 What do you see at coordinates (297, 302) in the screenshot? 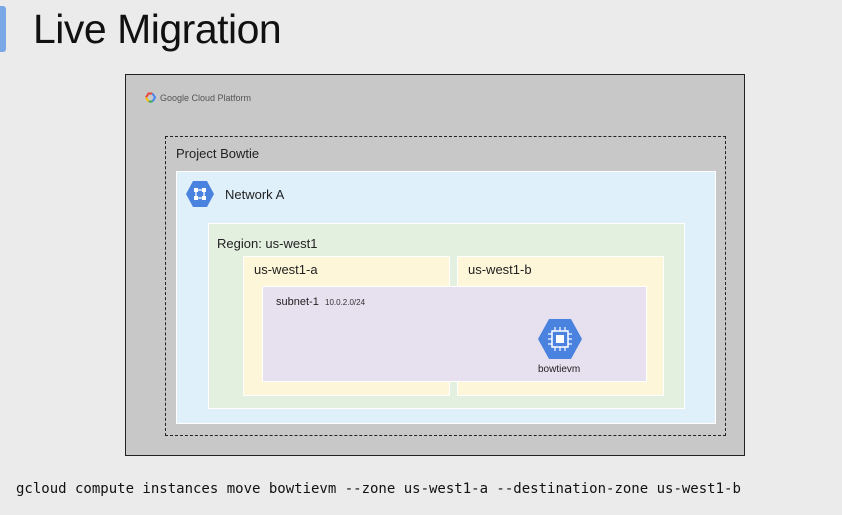
I see `subnet-label: subnet-1` at bounding box center [297, 302].